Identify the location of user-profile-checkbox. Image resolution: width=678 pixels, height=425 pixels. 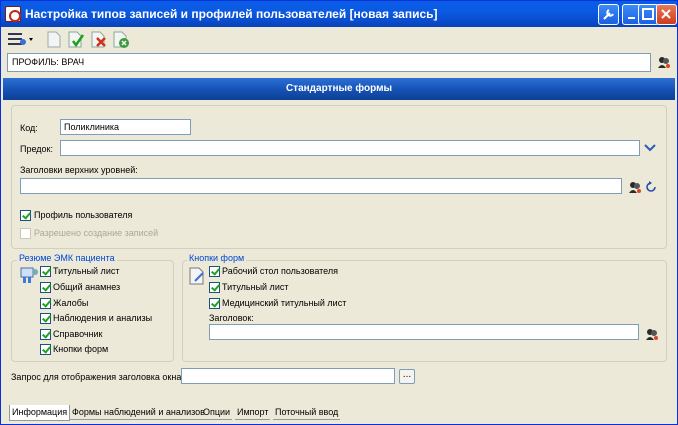
(25, 215).